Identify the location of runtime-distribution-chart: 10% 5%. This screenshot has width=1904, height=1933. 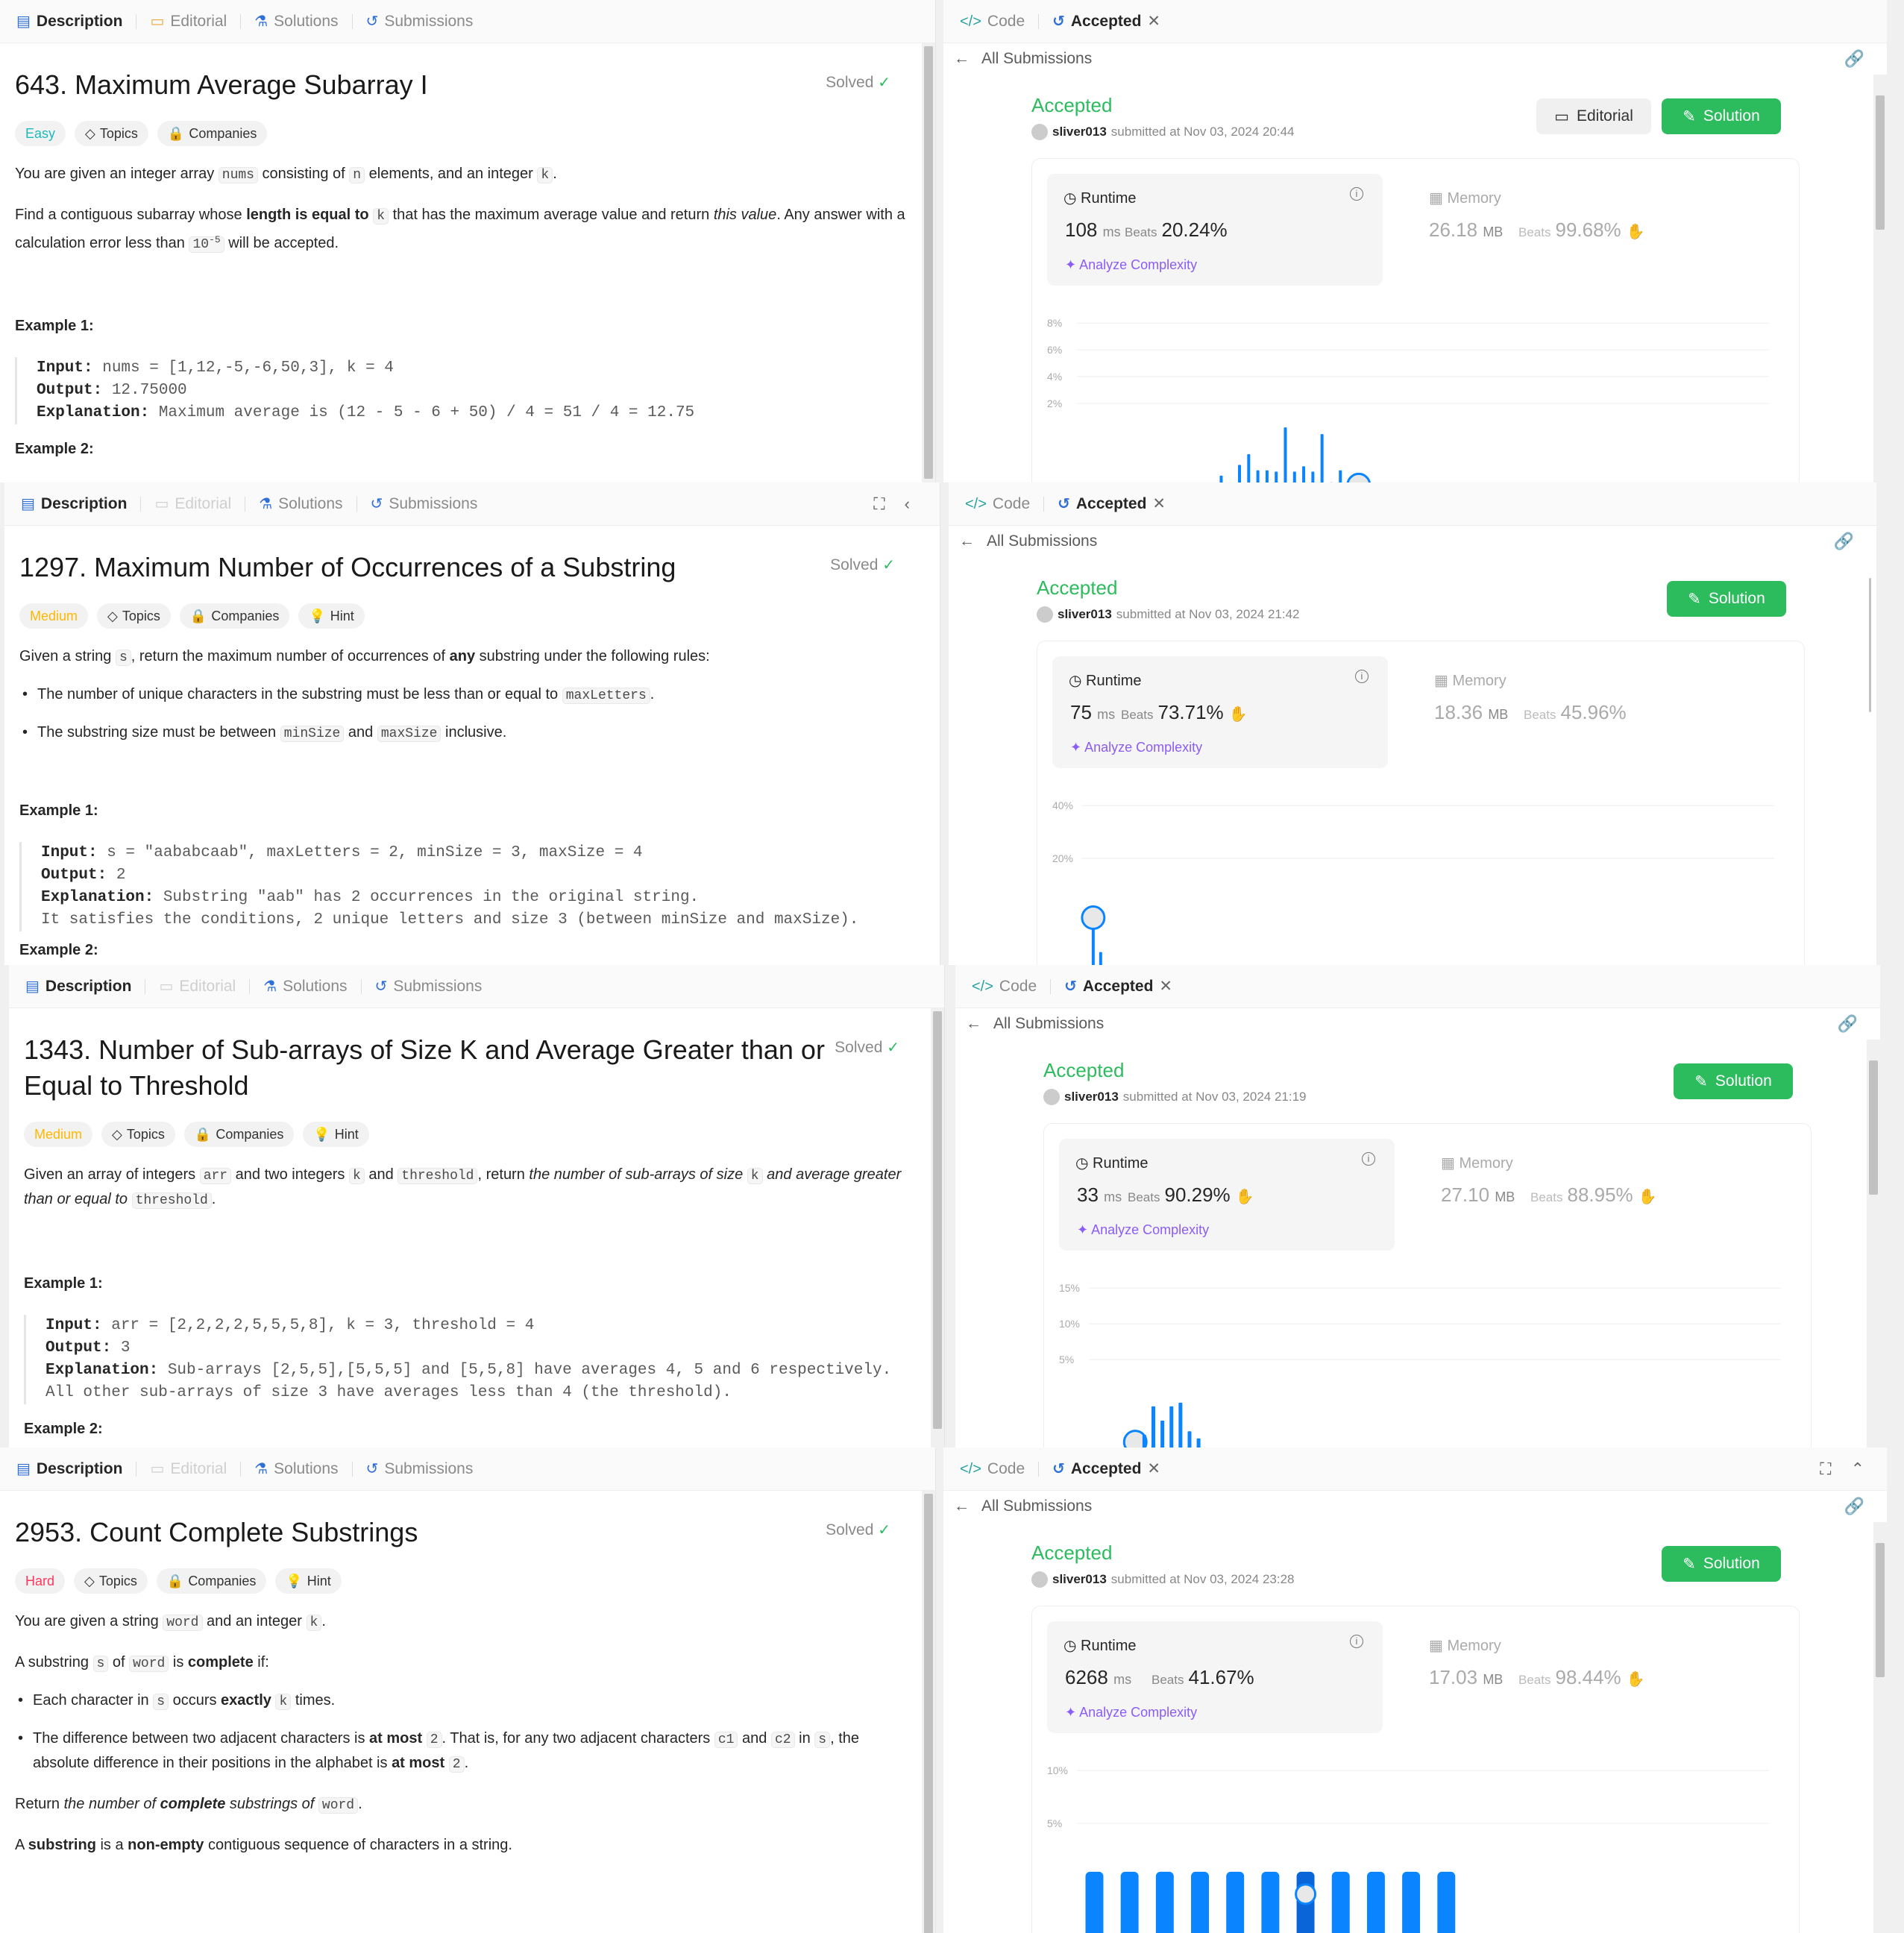
(1415, 1838).